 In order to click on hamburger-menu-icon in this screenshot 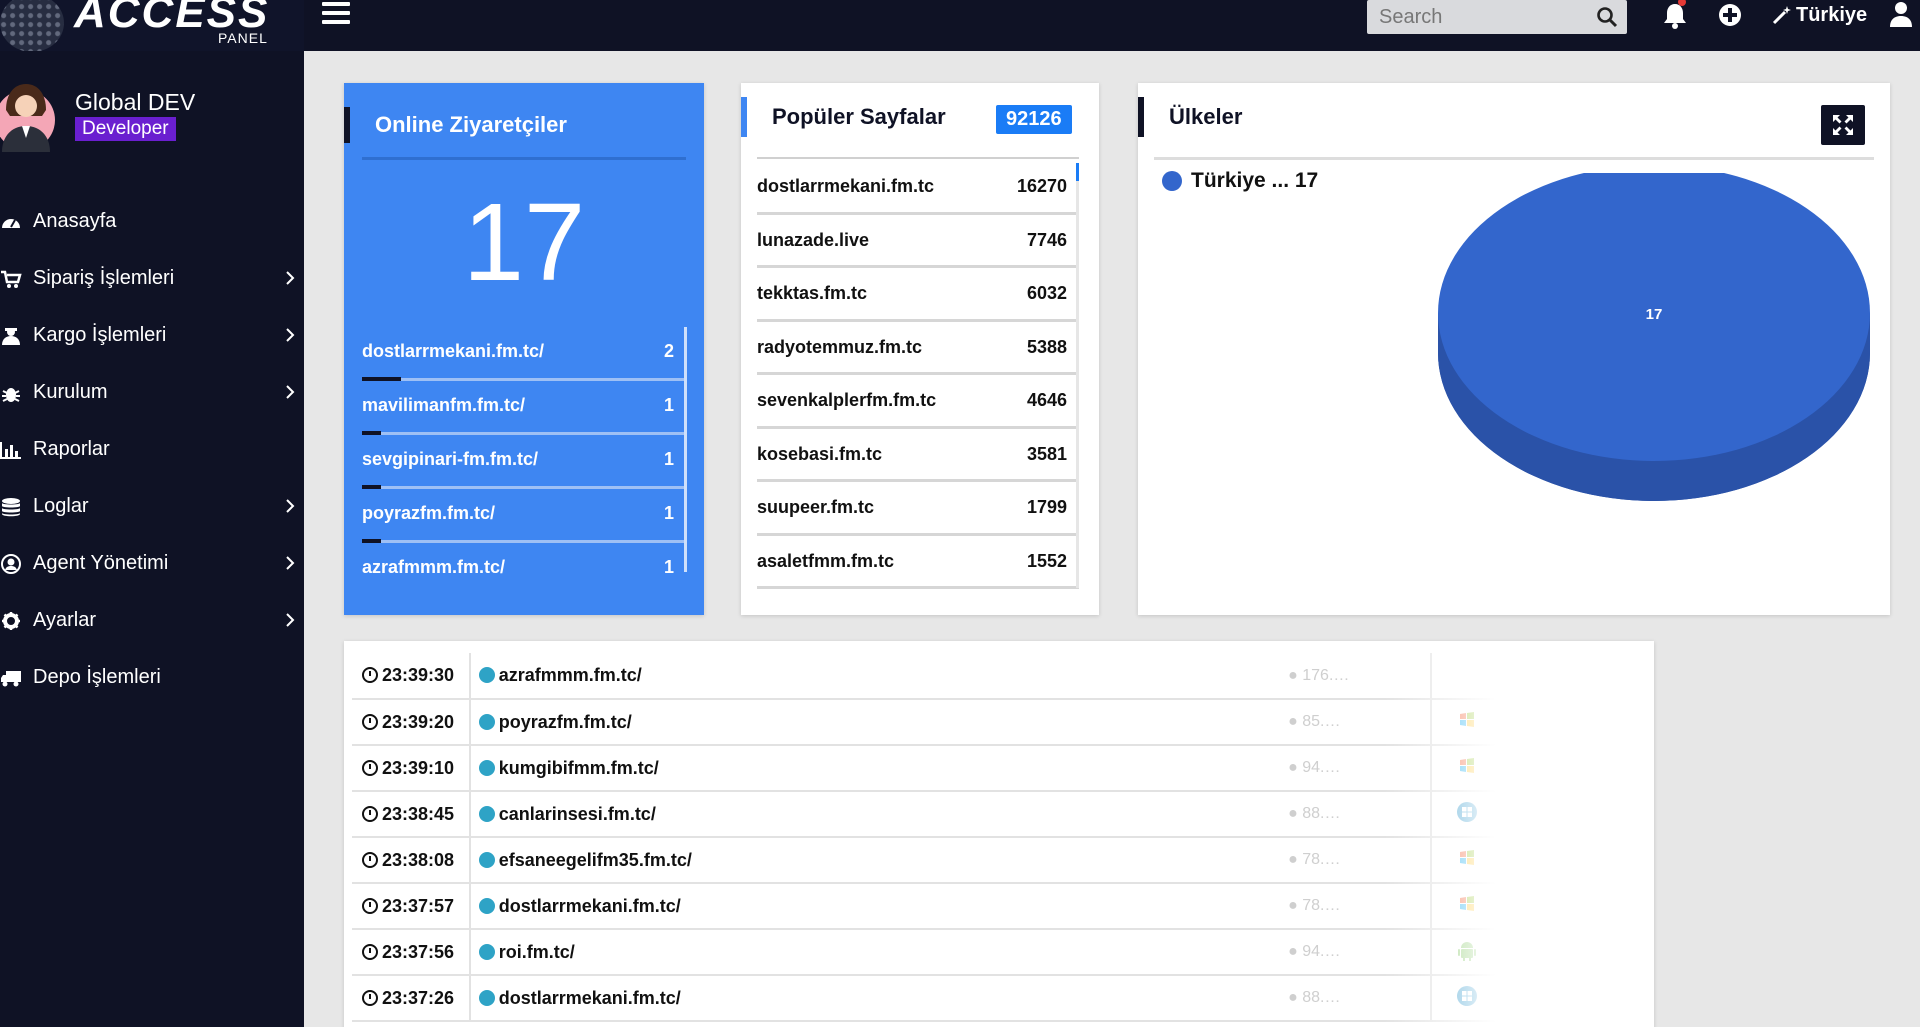, I will do `click(336, 13)`.